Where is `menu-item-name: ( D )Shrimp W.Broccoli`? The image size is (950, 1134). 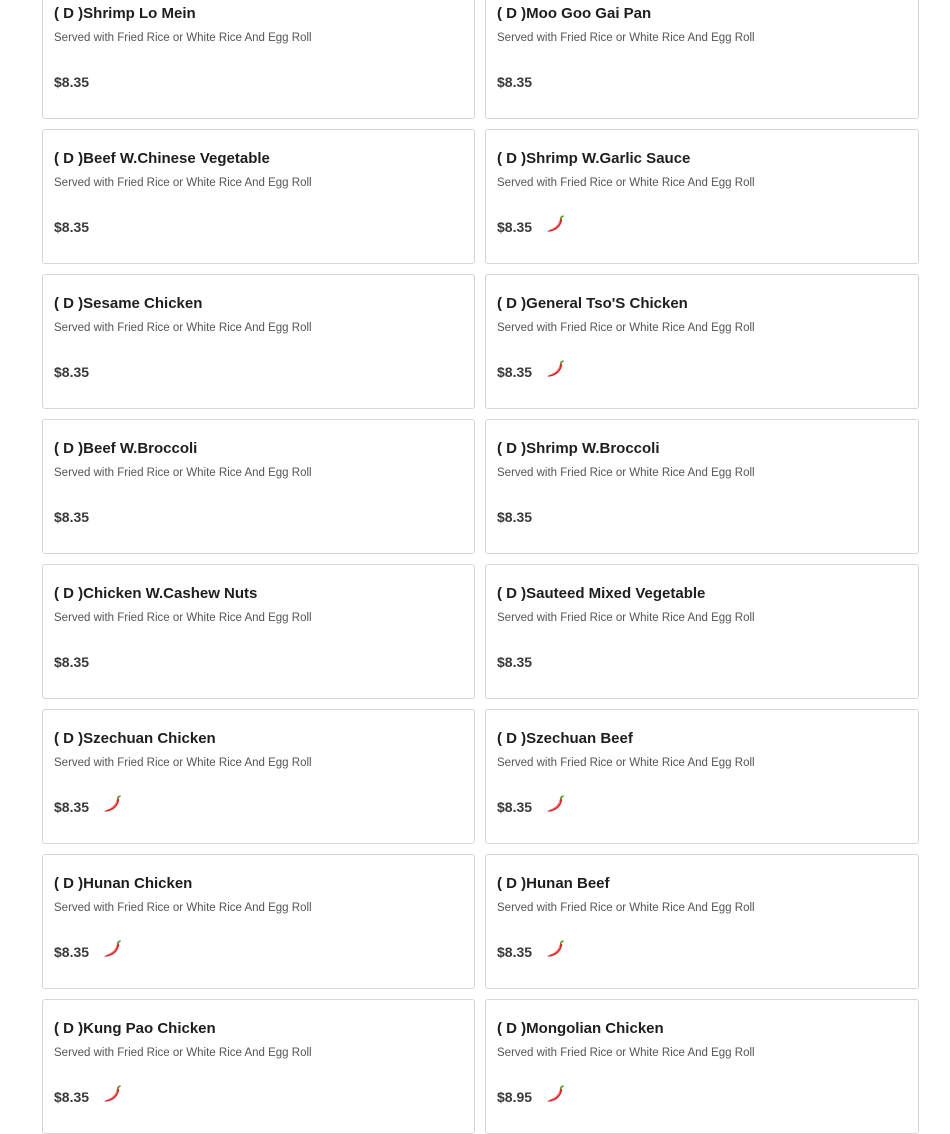 menu-item-name: ( D )Shrimp W.Broccoli is located at coordinates (578, 448).